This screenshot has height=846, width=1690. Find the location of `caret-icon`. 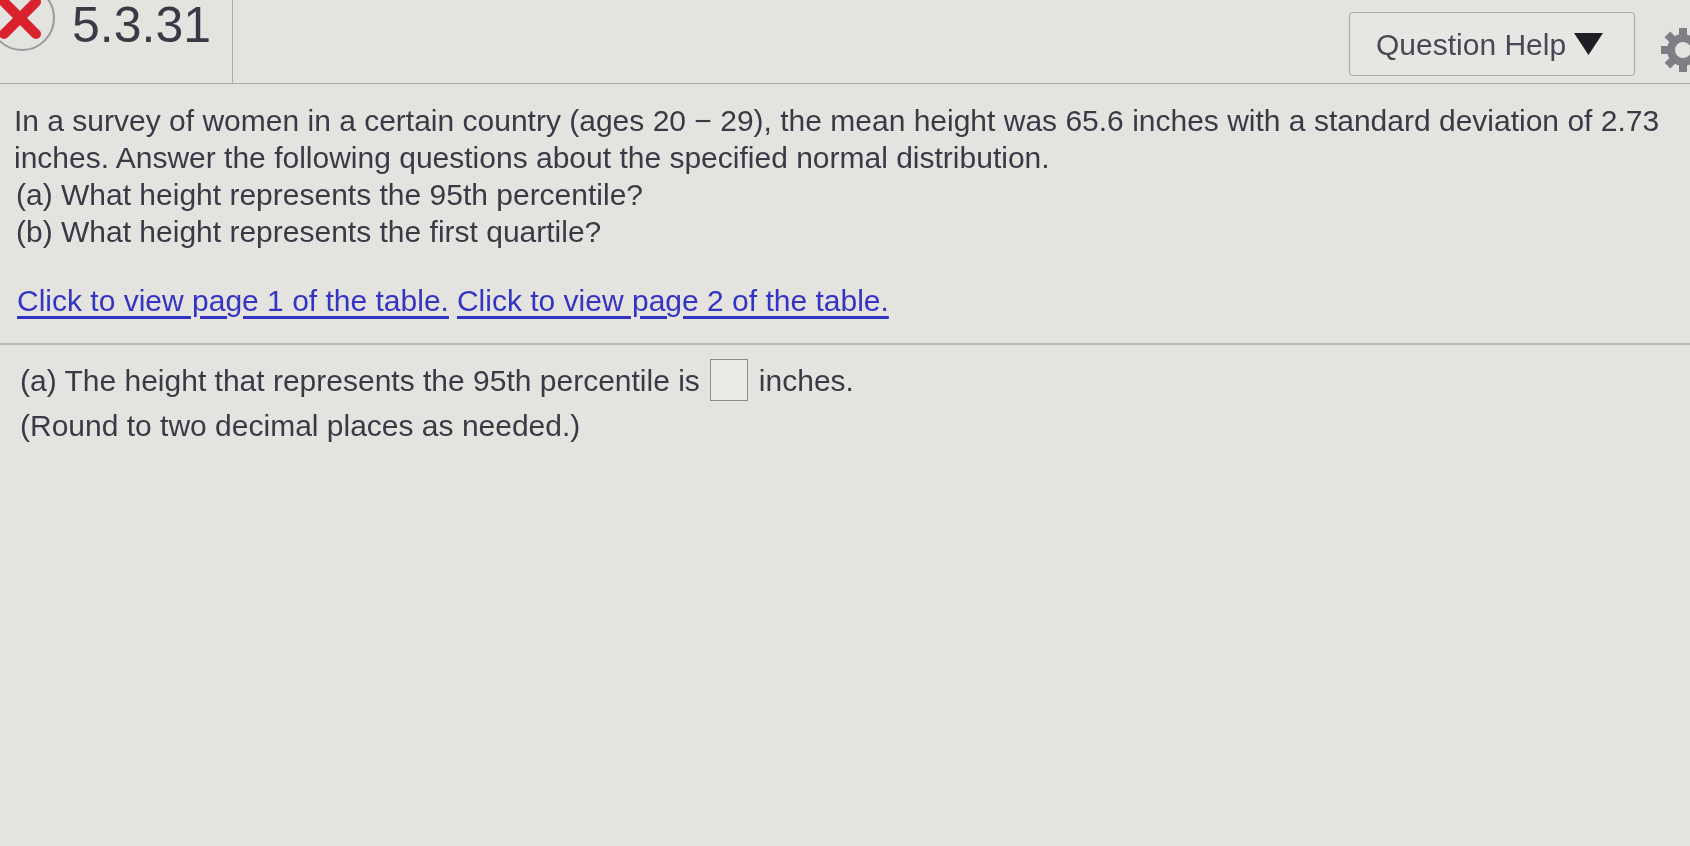

caret-icon is located at coordinates (1589, 44).